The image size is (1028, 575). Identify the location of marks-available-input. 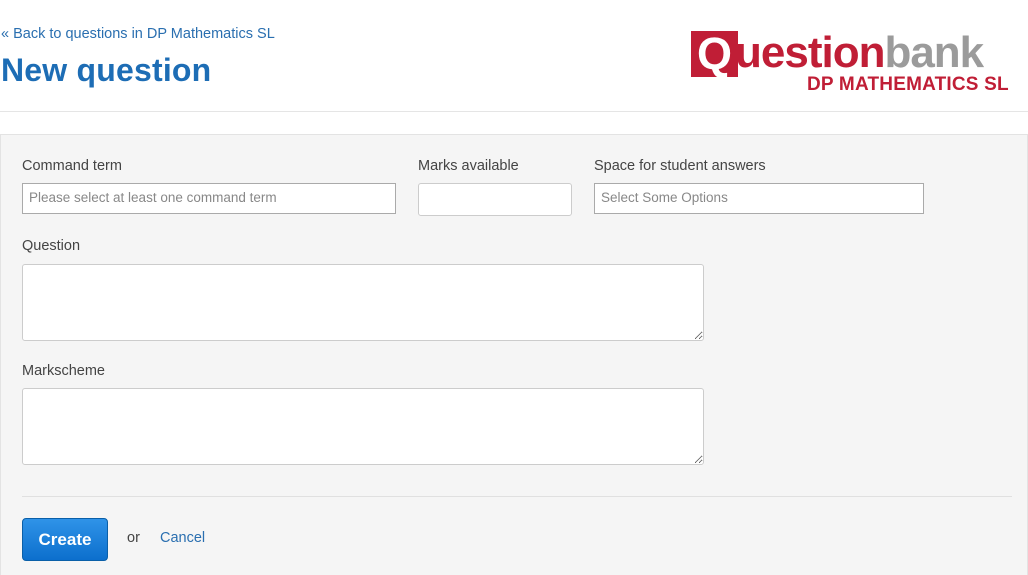
(495, 199).